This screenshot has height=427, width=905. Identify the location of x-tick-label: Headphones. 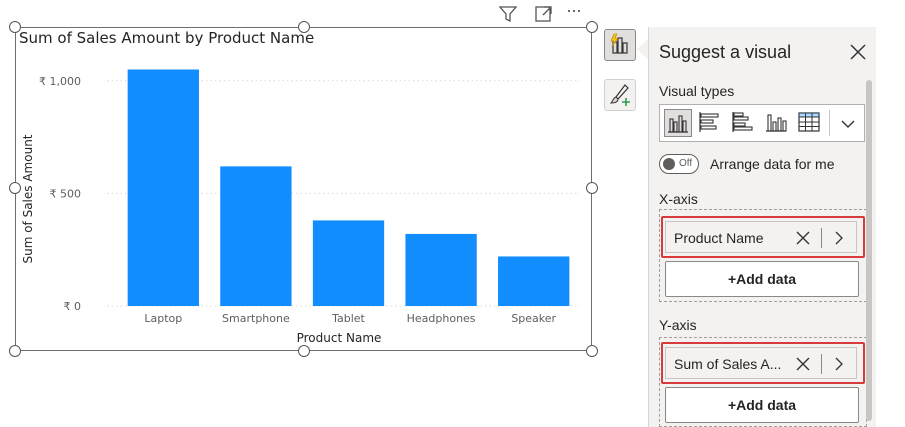
(441, 318).